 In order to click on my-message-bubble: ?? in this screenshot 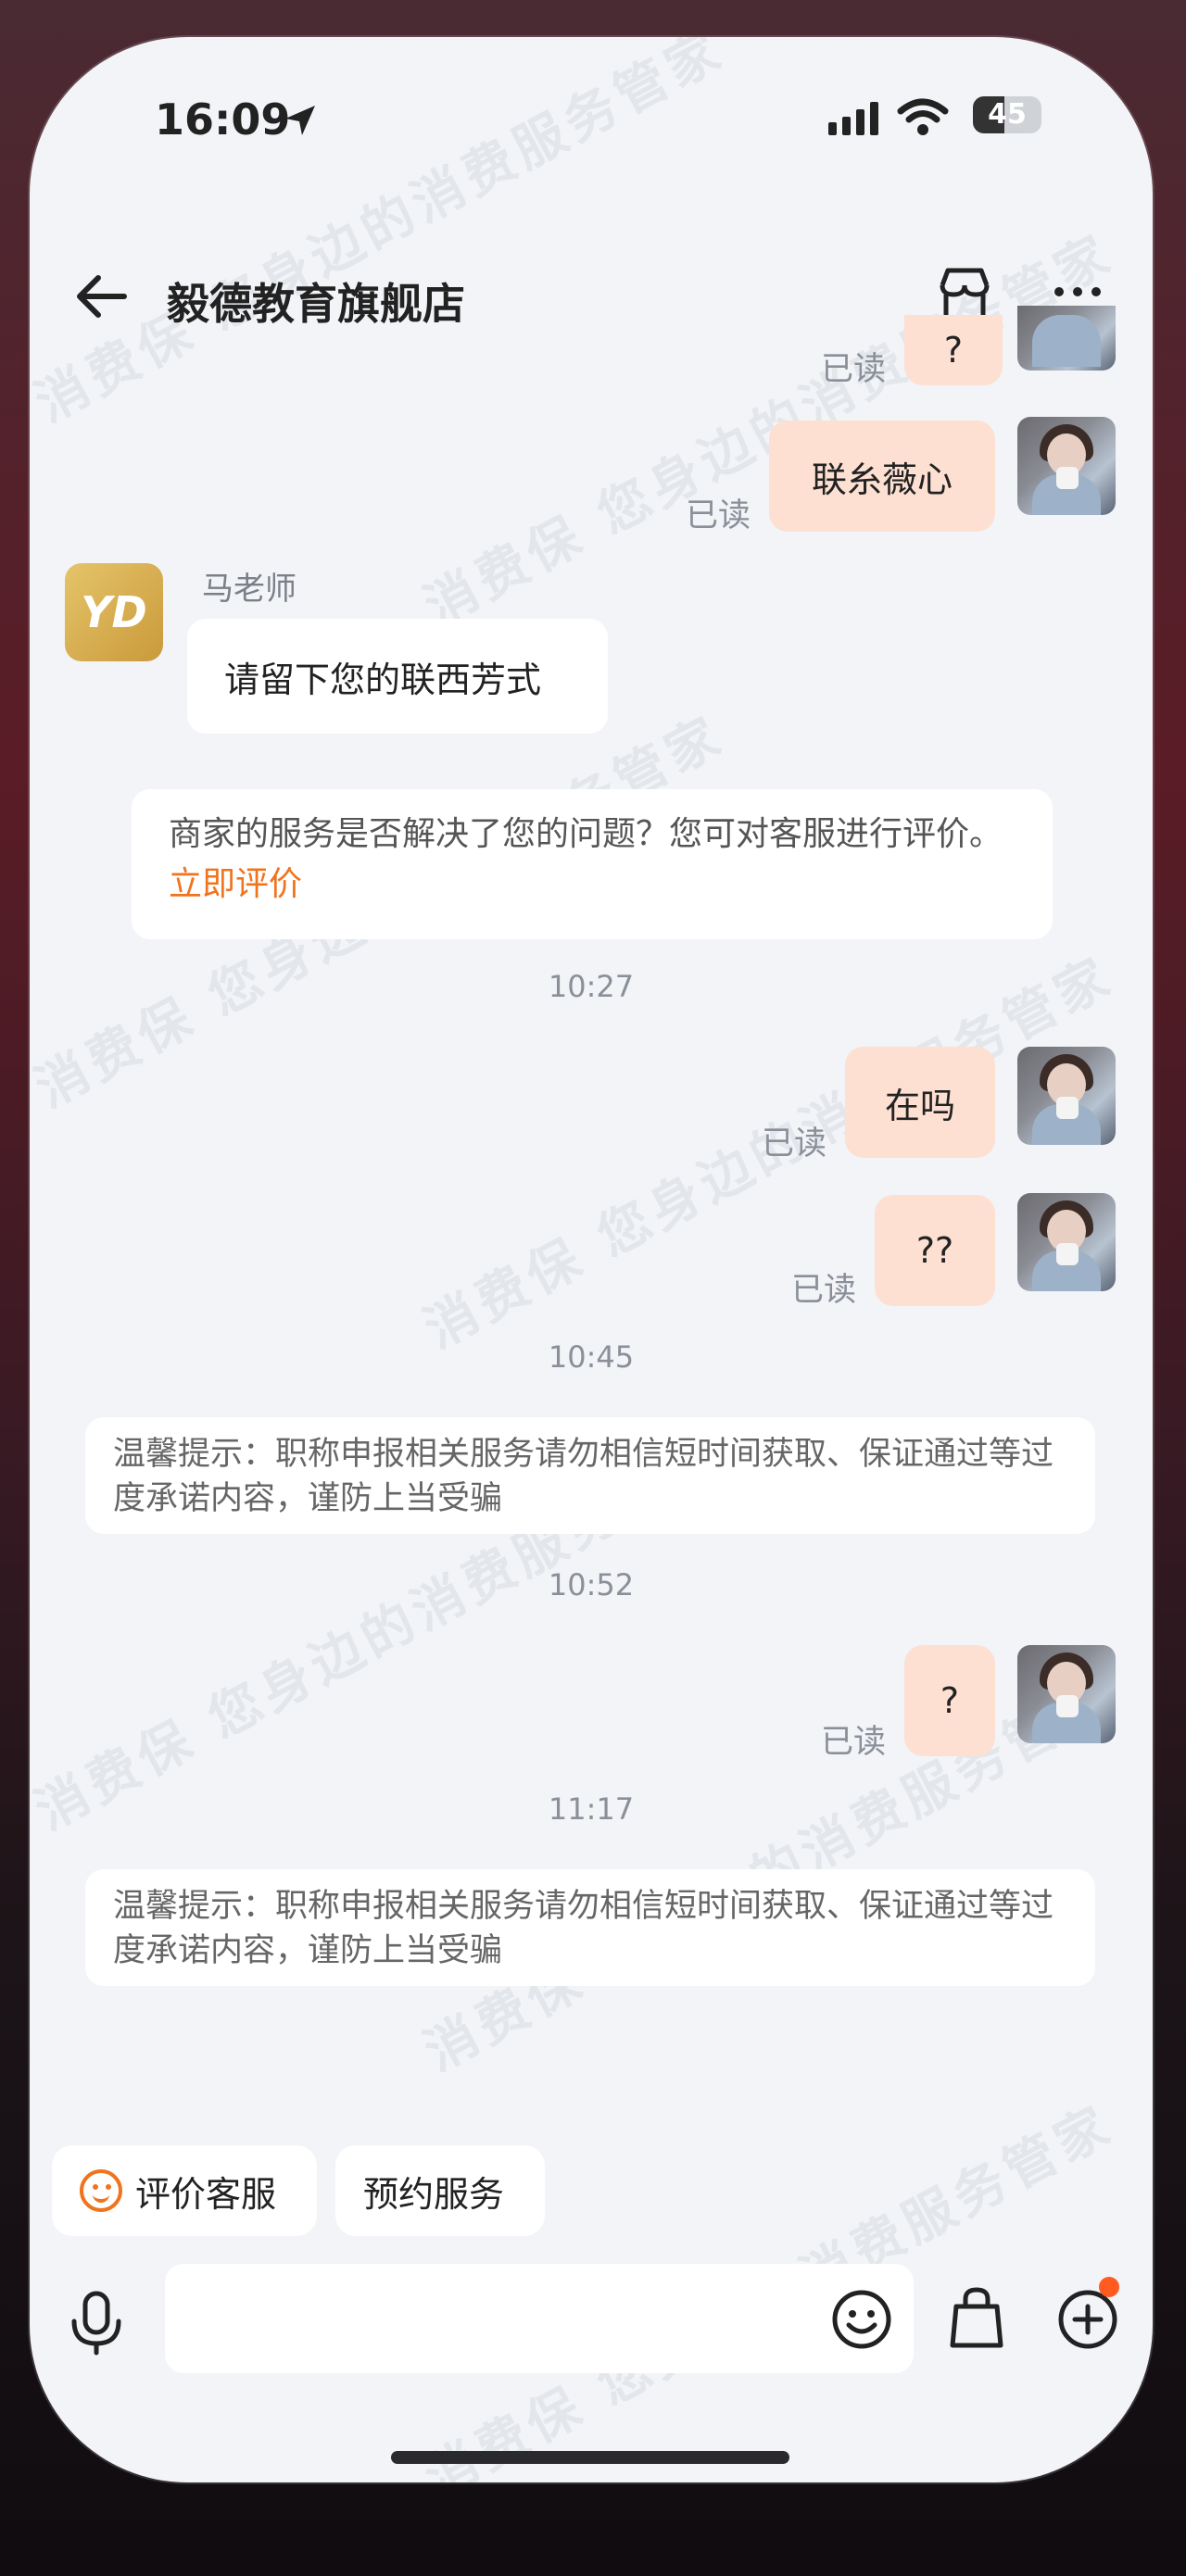, I will do `click(935, 1250)`.